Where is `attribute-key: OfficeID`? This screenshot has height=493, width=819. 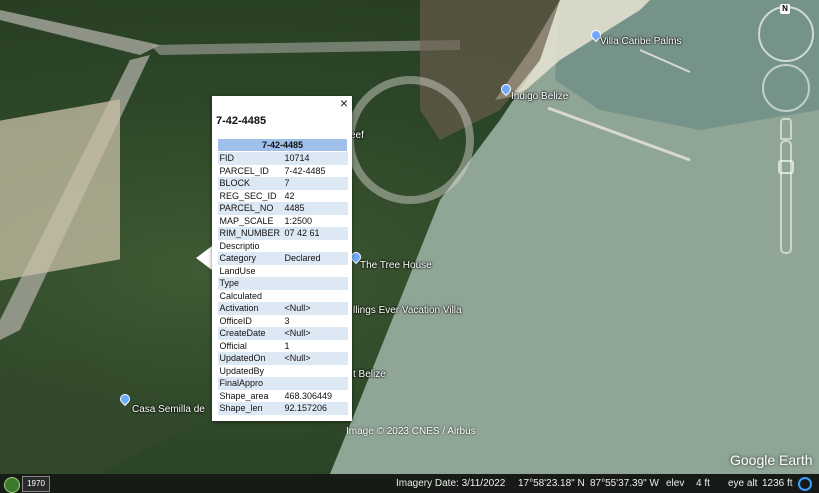
attribute-key: OfficeID is located at coordinates (235, 320).